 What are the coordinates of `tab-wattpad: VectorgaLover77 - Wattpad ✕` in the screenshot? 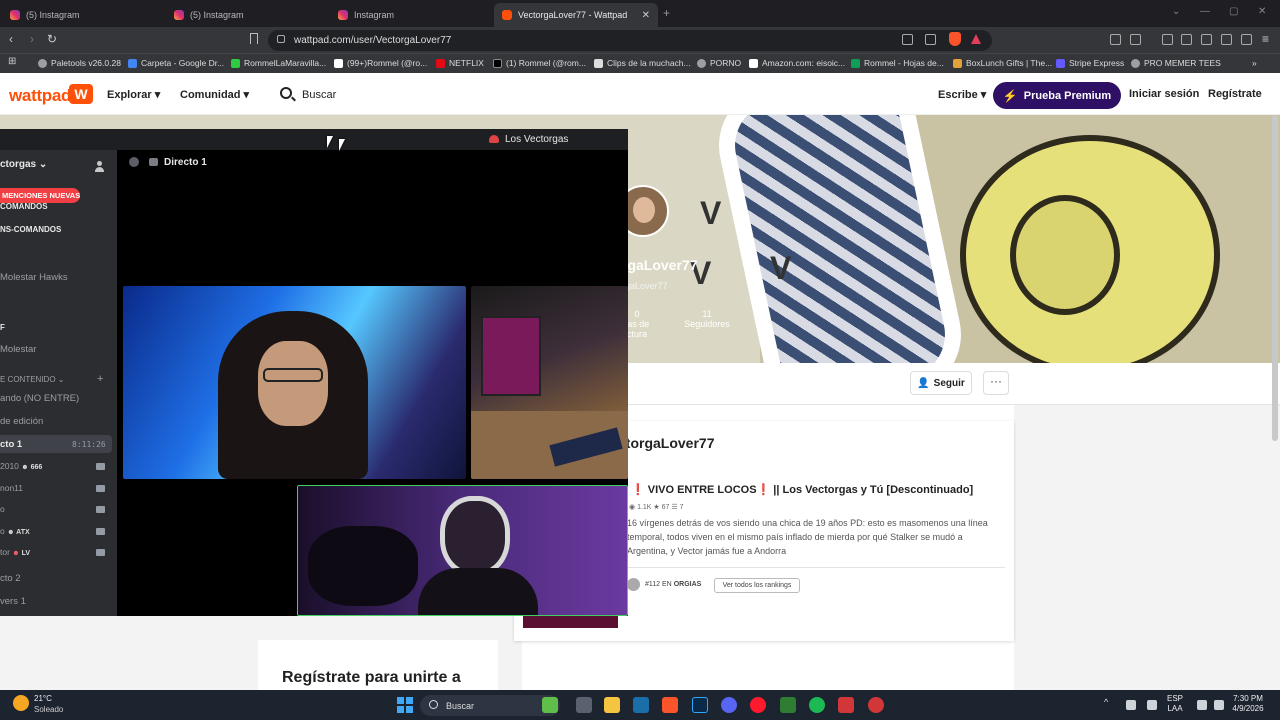 It's located at (576, 15).